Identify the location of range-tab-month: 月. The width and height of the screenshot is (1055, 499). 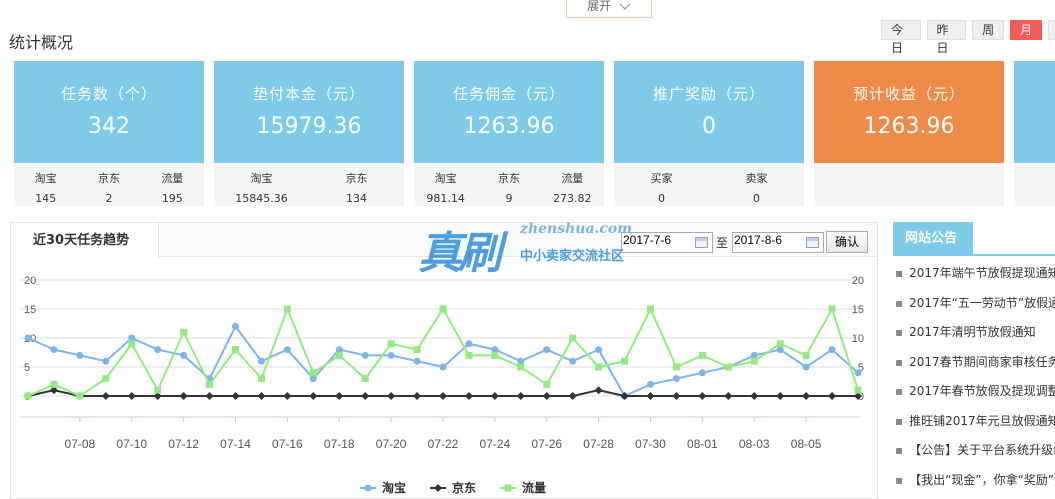
(1026, 30).